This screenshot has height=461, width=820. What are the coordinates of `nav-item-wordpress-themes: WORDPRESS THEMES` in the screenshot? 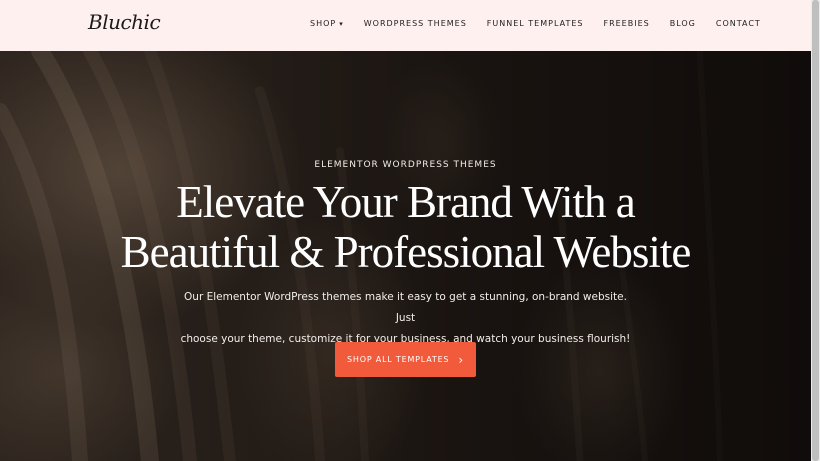 It's located at (415, 23).